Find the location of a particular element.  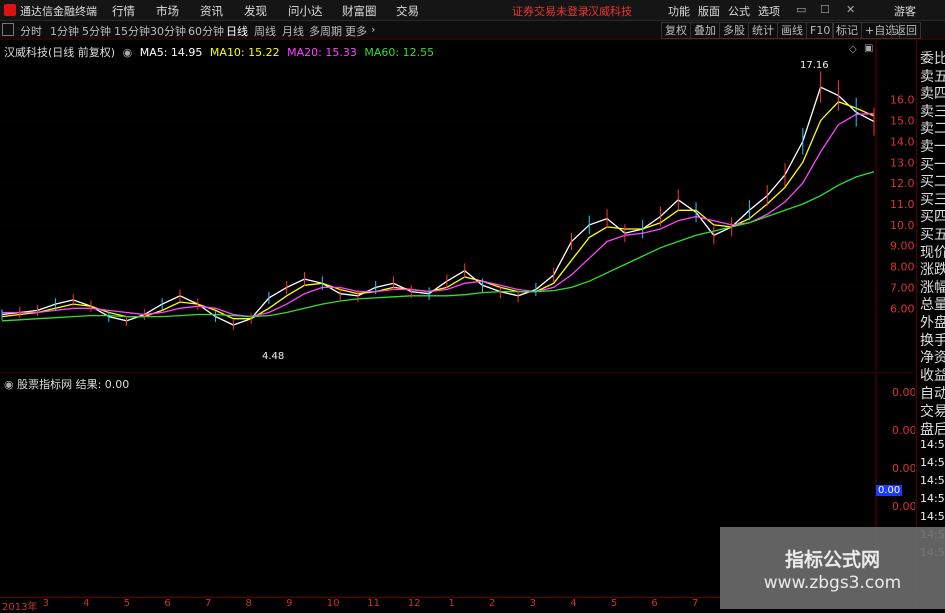

adjust-button: 复权 is located at coordinates (676, 30).